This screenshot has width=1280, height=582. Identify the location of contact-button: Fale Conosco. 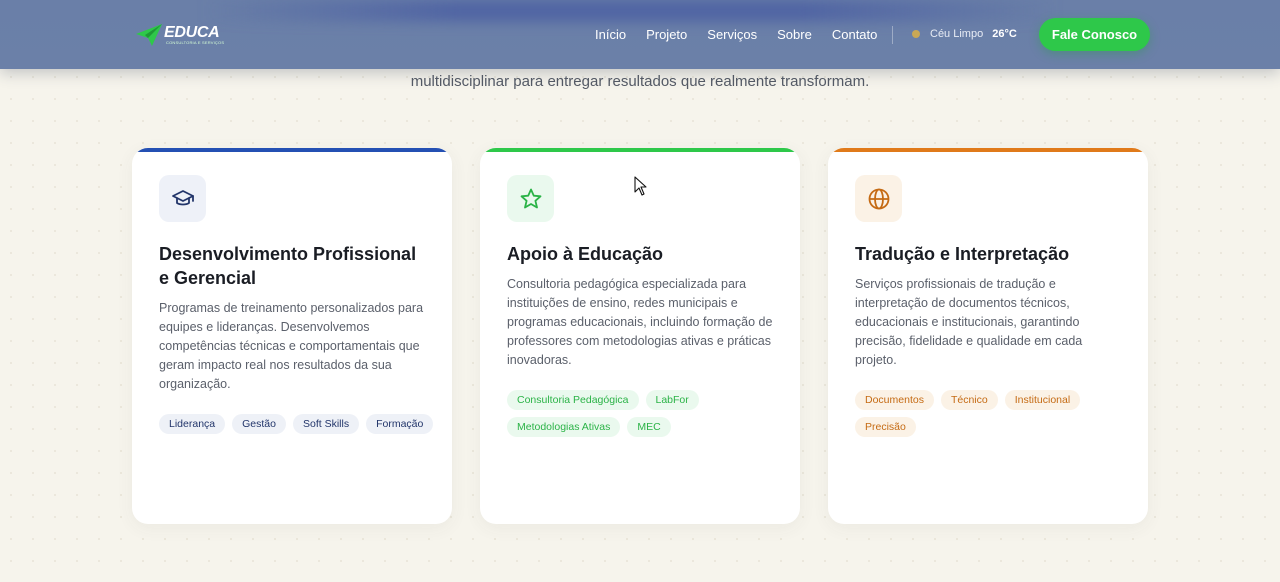
(1094, 34).